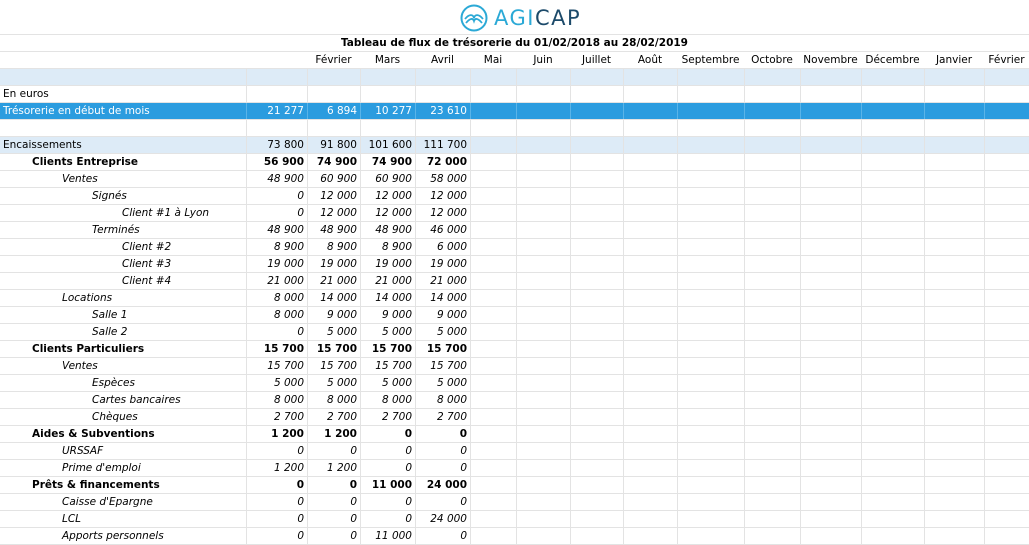 Image resolution: width=1029 pixels, height=545 pixels. Describe the element at coordinates (123, 400) in the screenshot. I see `row-label: Cartes bancaires` at that location.